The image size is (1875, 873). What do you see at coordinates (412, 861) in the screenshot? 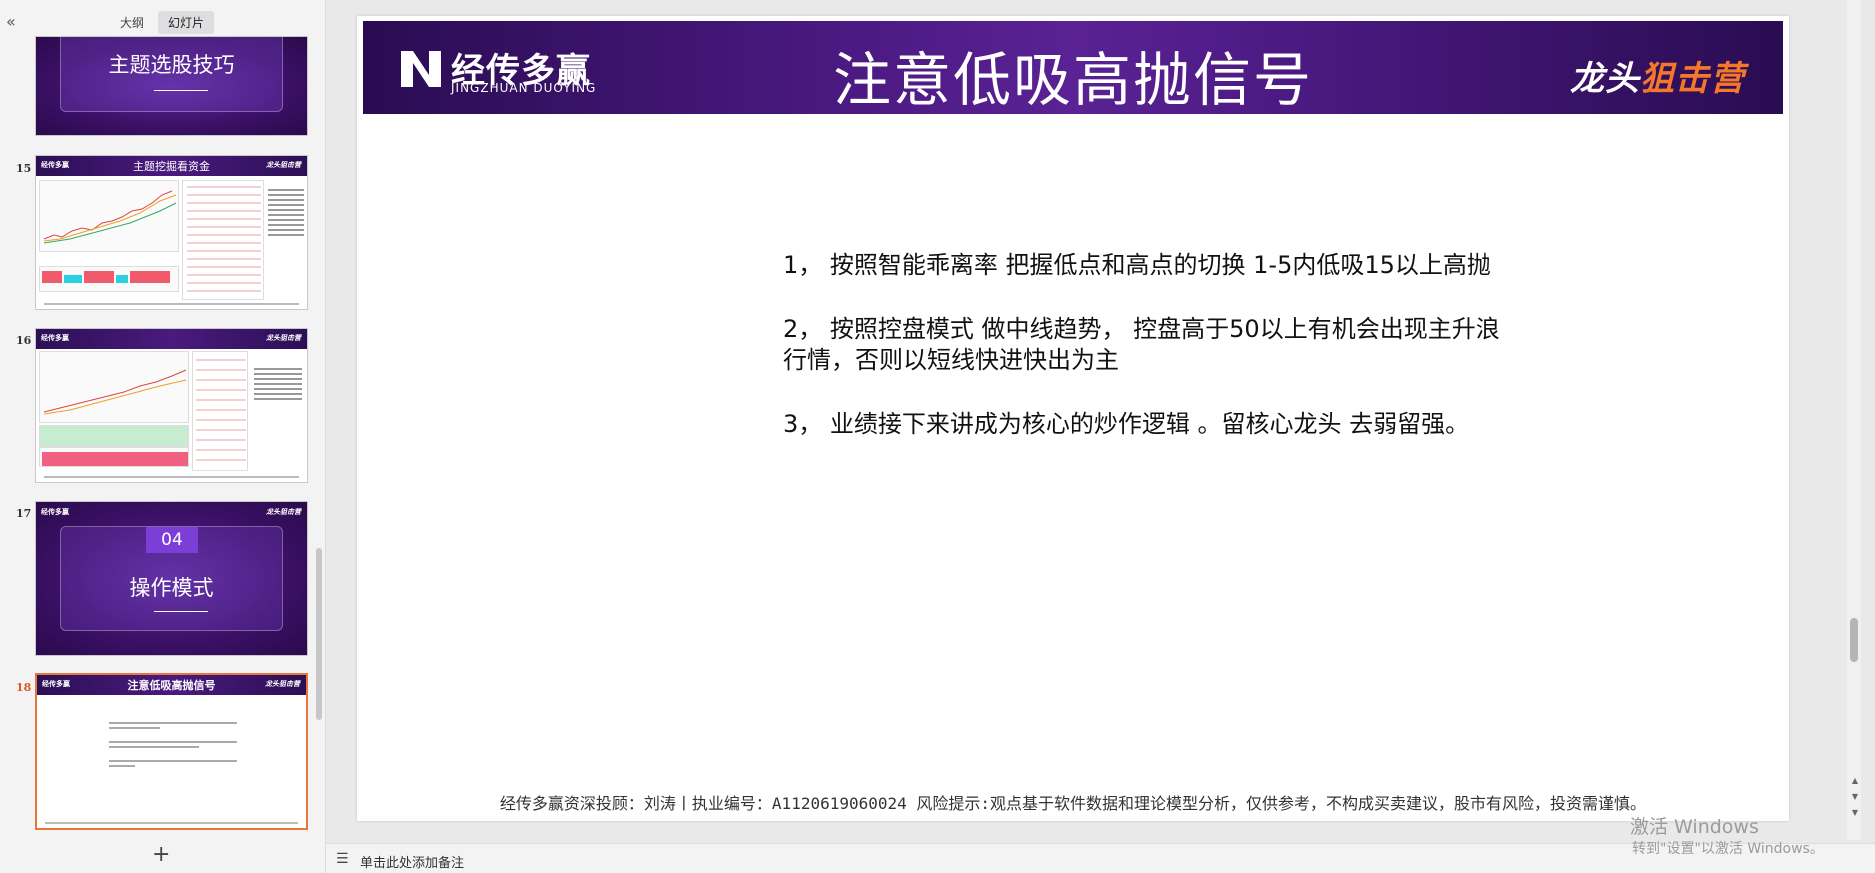
I see `notes-placeholder: 单击此处添加备注` at bounding box center [412, 861].